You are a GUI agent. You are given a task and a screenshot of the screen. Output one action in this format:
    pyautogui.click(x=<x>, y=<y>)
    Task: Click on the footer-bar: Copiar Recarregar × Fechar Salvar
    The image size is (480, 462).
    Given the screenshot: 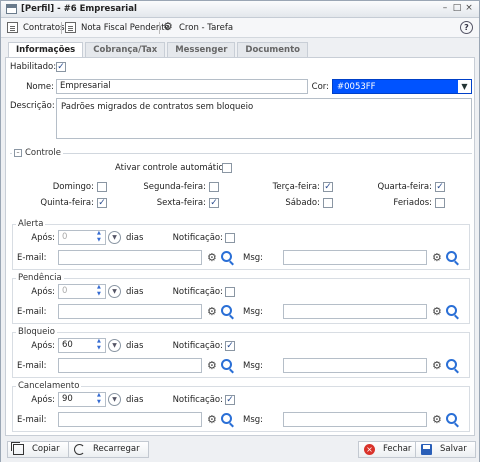 What is the action you would take?
    pyautogui.click(x=240, y=450)
    